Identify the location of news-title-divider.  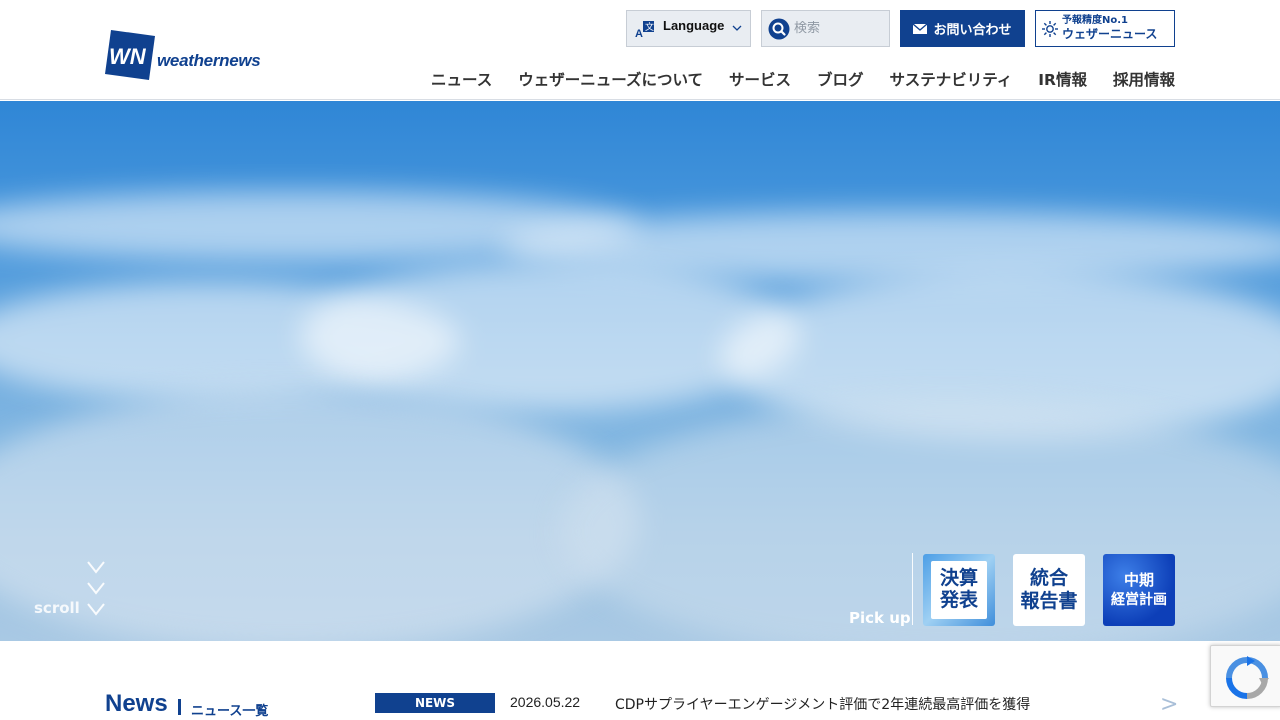
(179, 707).